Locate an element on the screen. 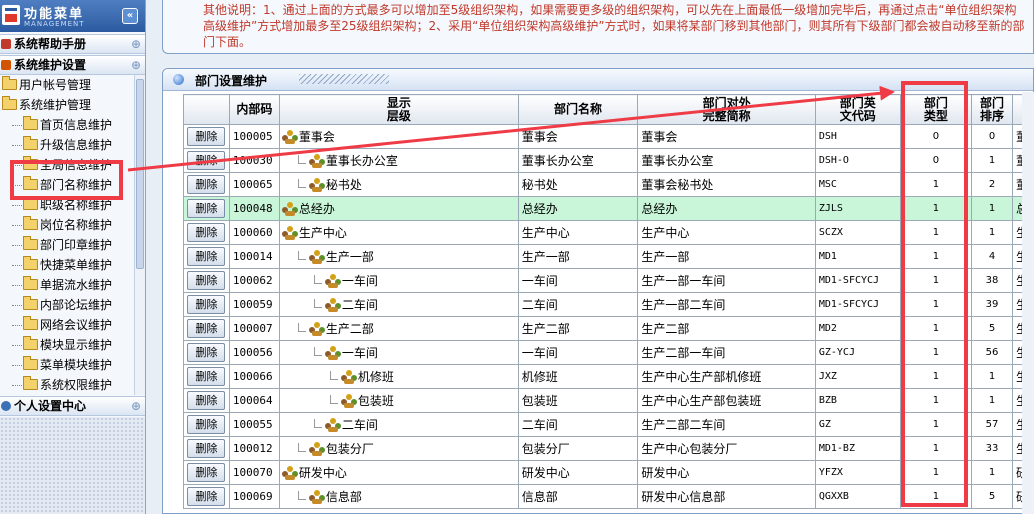 Image resolution: width=1034 pixels, height=514 pixels. cell-fullname: 董事会 is located at coordinates (726, 136).